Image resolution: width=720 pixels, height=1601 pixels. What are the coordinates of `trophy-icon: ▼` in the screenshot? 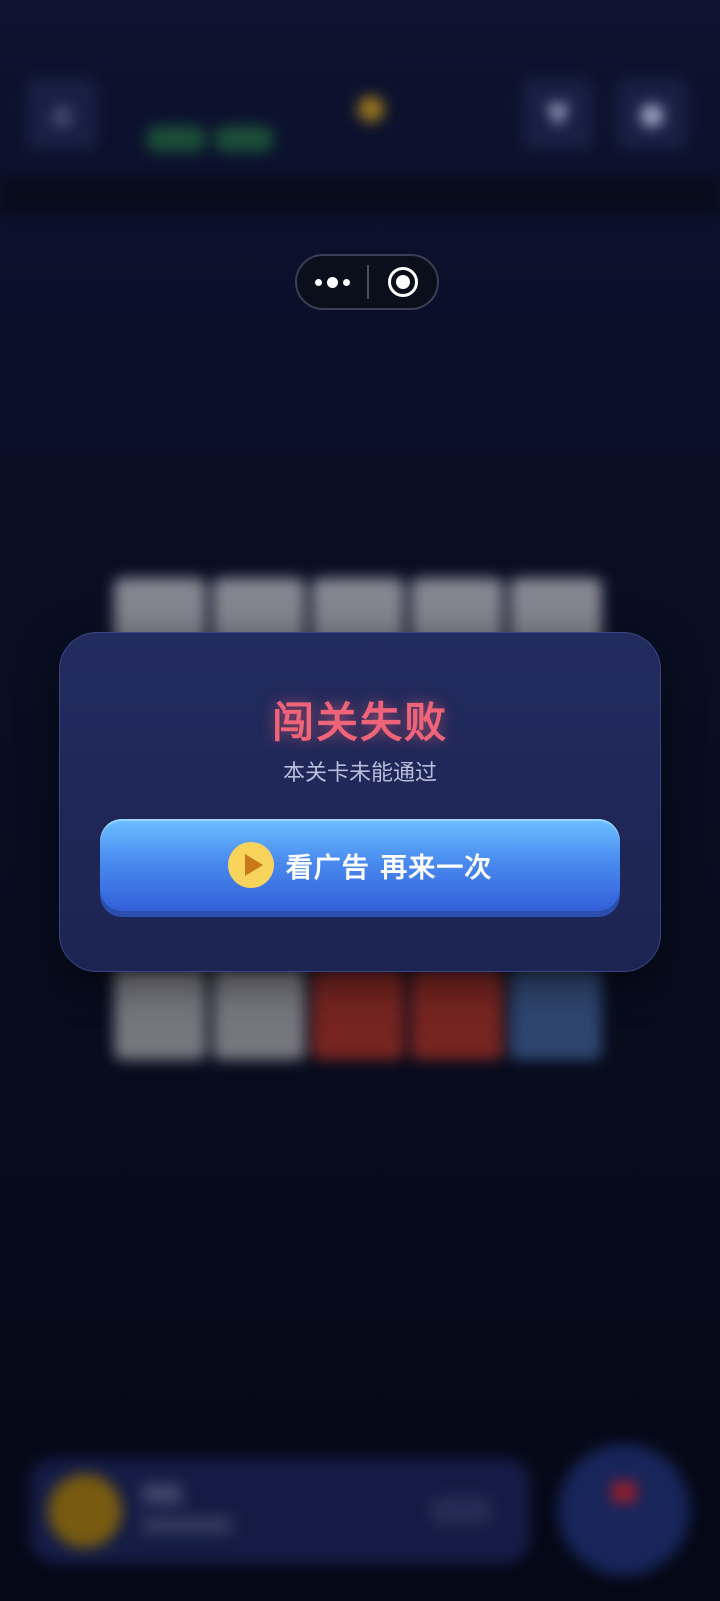 It's located at (558, 114).